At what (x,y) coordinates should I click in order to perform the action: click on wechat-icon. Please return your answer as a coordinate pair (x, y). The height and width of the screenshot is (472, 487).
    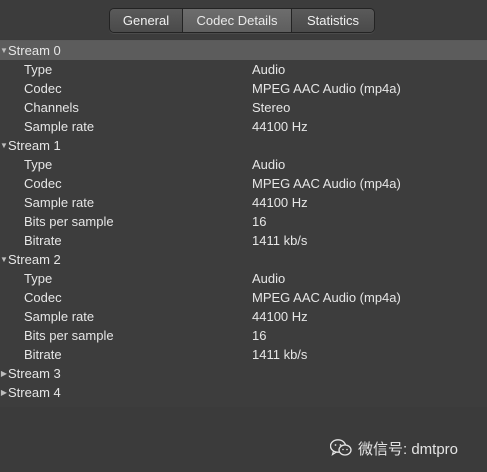
    Looking at the image, I should click on (340, 448).